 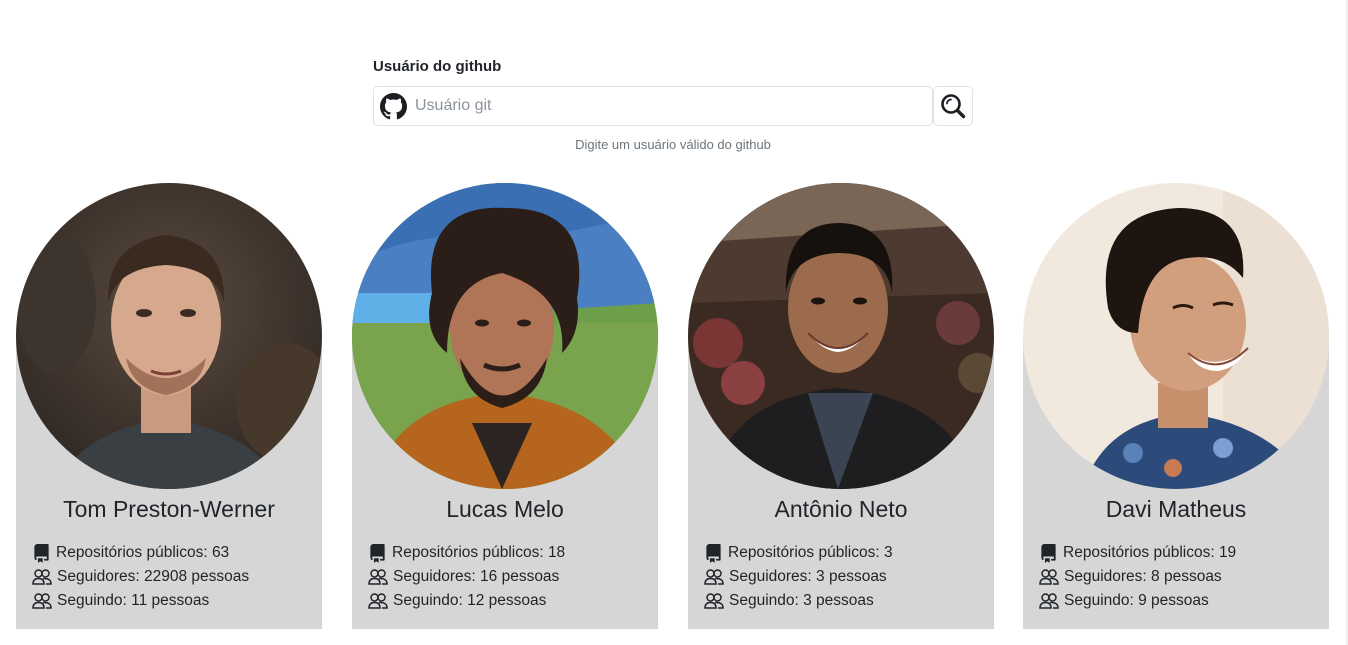 I want to click on stat-followers: Seguidores: 16 pessoas, so click(x=466, y=577).